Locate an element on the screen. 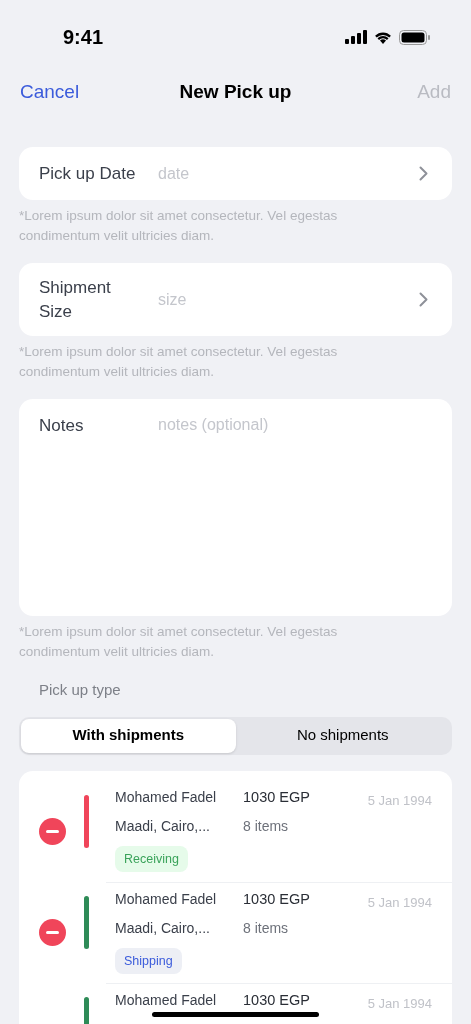 This screenshot has height=1024, width=471. select-field: Pick up Date date is located at coordinates (235, 173).